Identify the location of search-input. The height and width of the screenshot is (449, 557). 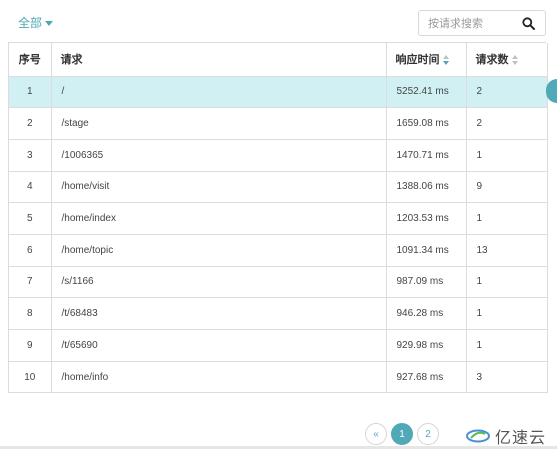
(467, 23).